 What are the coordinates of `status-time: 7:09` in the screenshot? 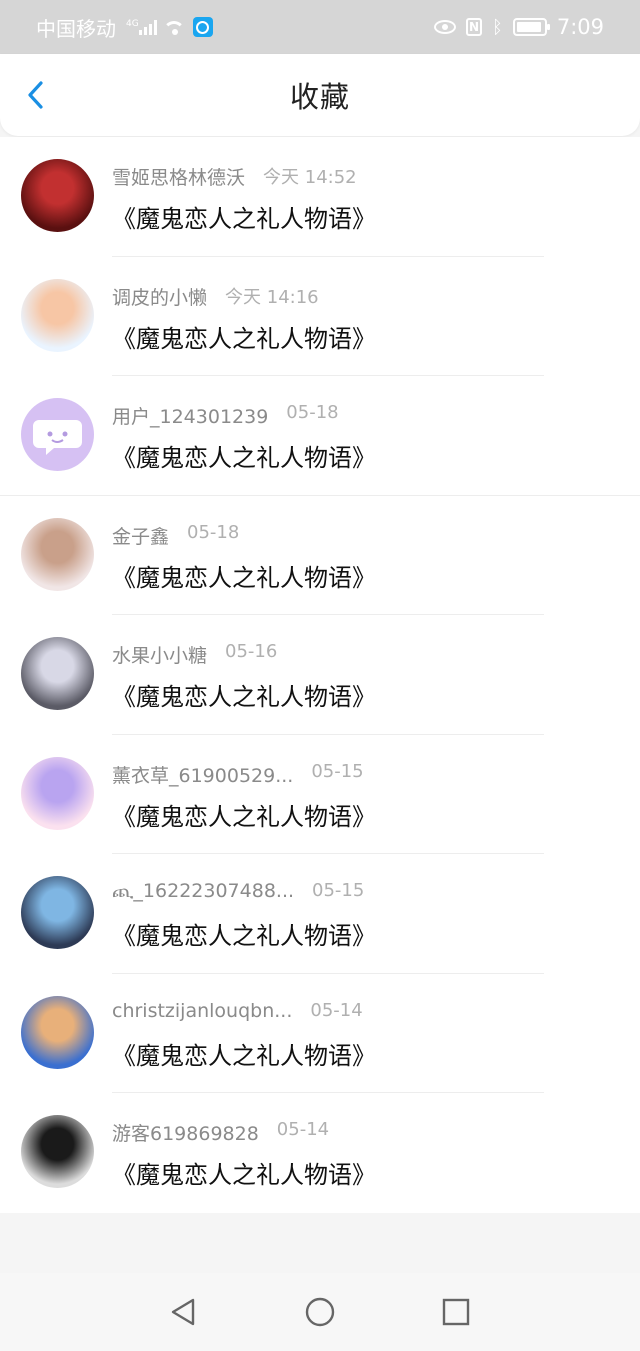 It's located at (580, 27).